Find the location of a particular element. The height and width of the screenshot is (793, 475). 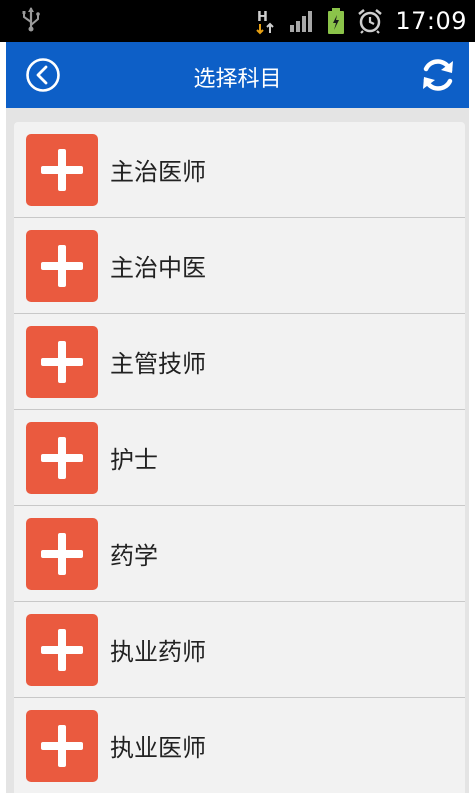

list-item: 护士 is located at coordinates (239, 458).